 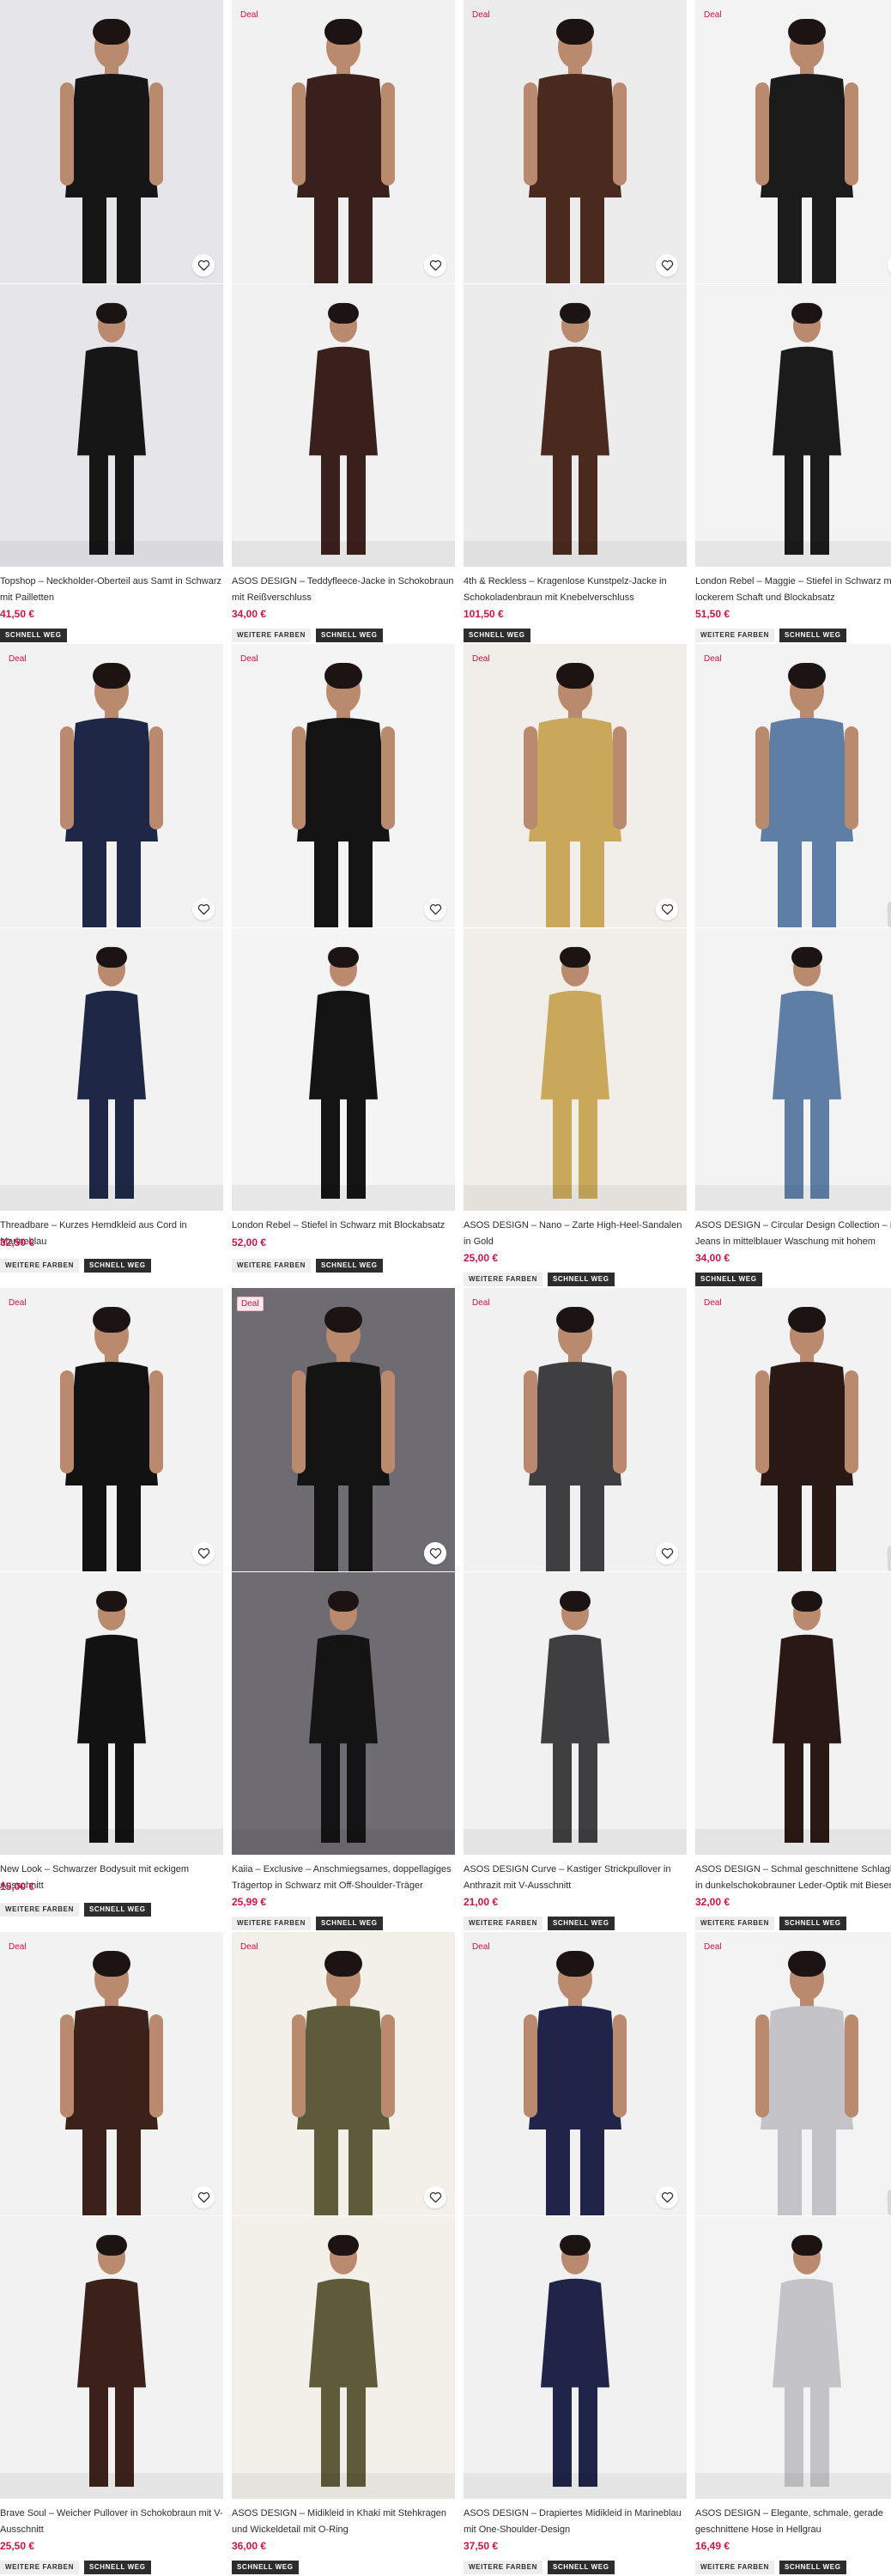 What do you see at coordinates (575, 425) in the screenshot?
I see `faux-fur-toggle-closeup` at bounding box center [575, 425].